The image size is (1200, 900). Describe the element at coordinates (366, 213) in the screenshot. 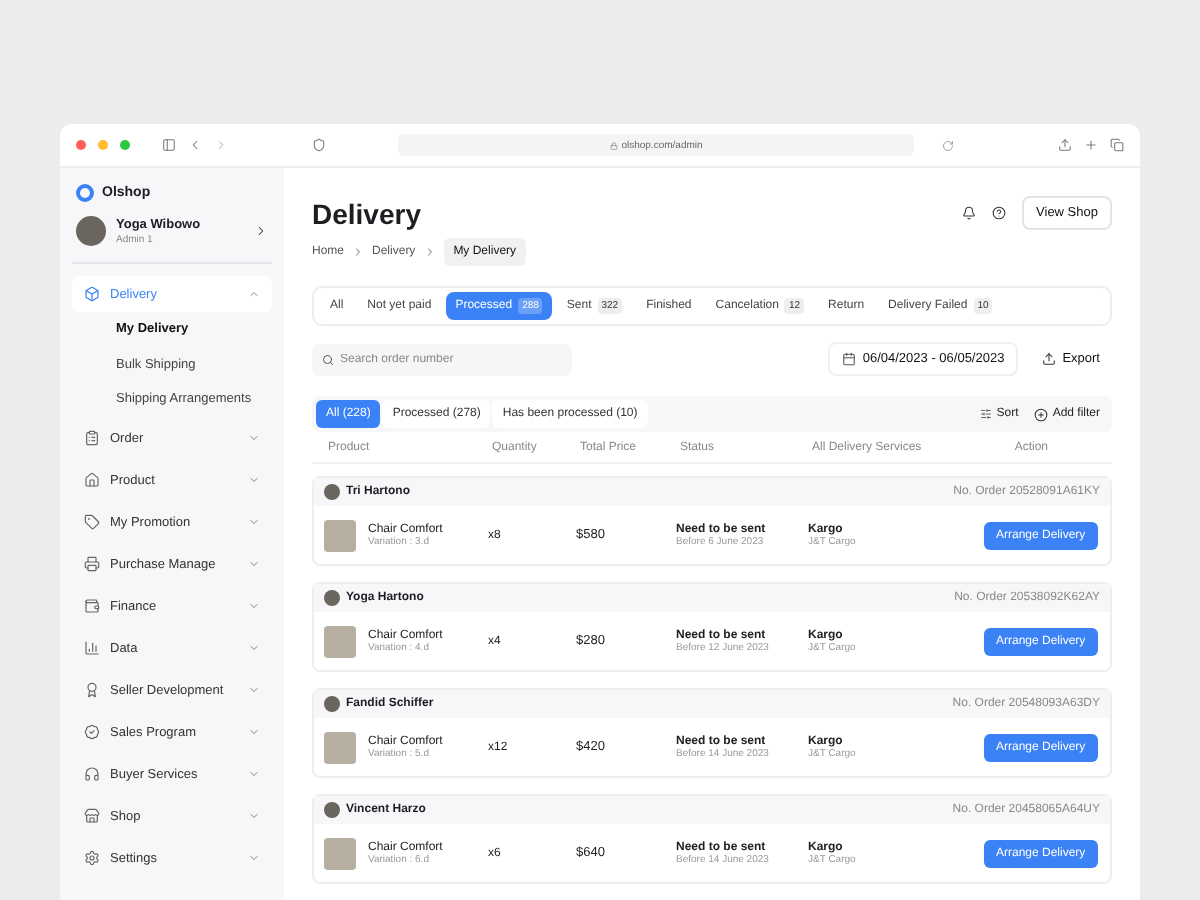

I see `page-title: Delivery` at that location.